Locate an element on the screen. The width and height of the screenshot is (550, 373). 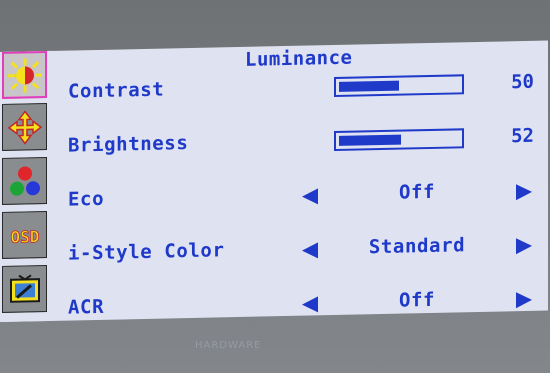
brightness-slider-fill is located at coordinates (370, 140).